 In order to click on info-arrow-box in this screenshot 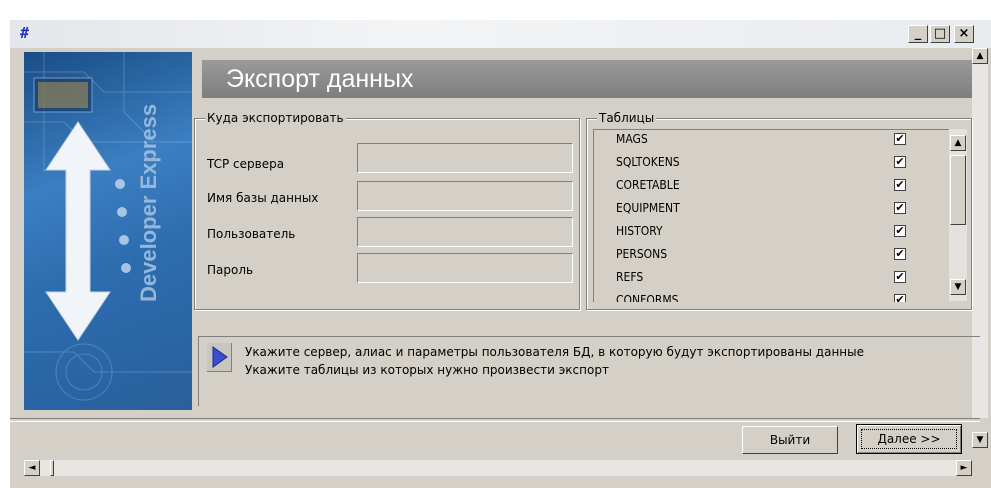, I will do `click(219, 357)`.